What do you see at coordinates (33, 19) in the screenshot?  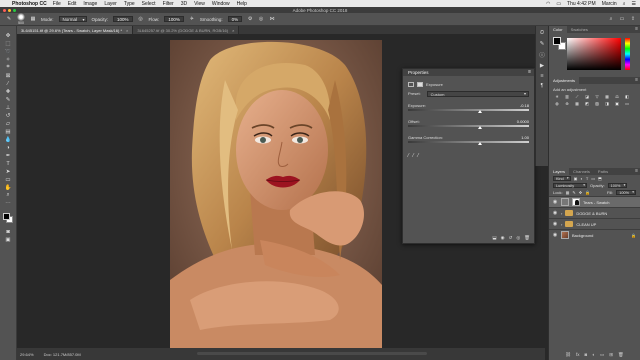 I see `brush-settings-icon: ▦` at bounding box center [33, 19].